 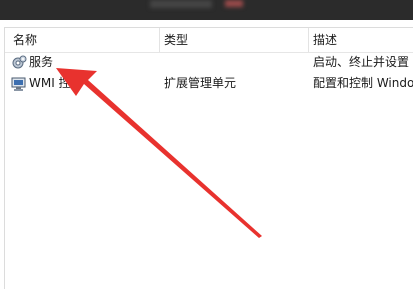 What do you see at coordinates (19, 62) in the screenshot?
I see `services-gear-icon` at bounding box center [19, 62].